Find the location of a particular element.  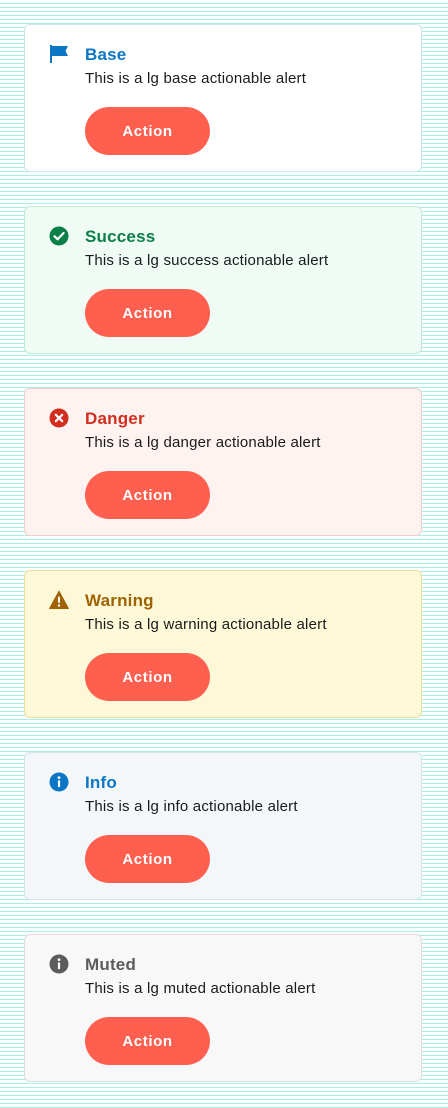

alert-title: Base is located at coordinates (106, 54).